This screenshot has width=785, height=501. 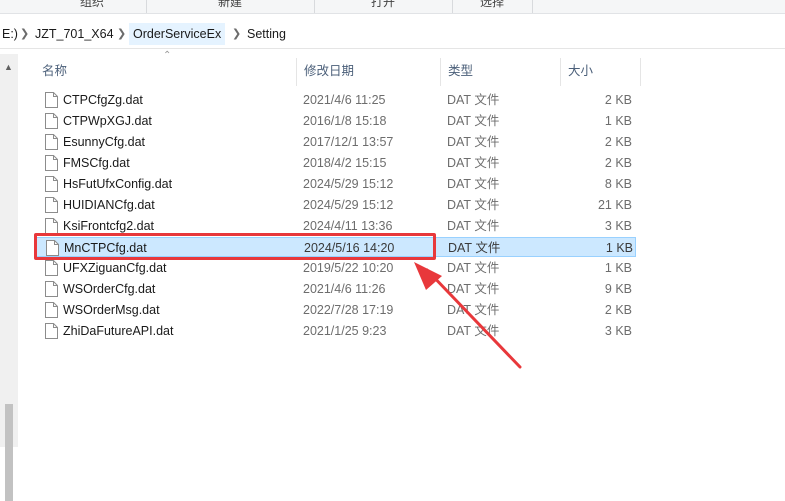 What do you see at coordinates (96, 163) in the screenshot?
I see `file-name: FMSCfg.dat` at bounding box center [96, 163].